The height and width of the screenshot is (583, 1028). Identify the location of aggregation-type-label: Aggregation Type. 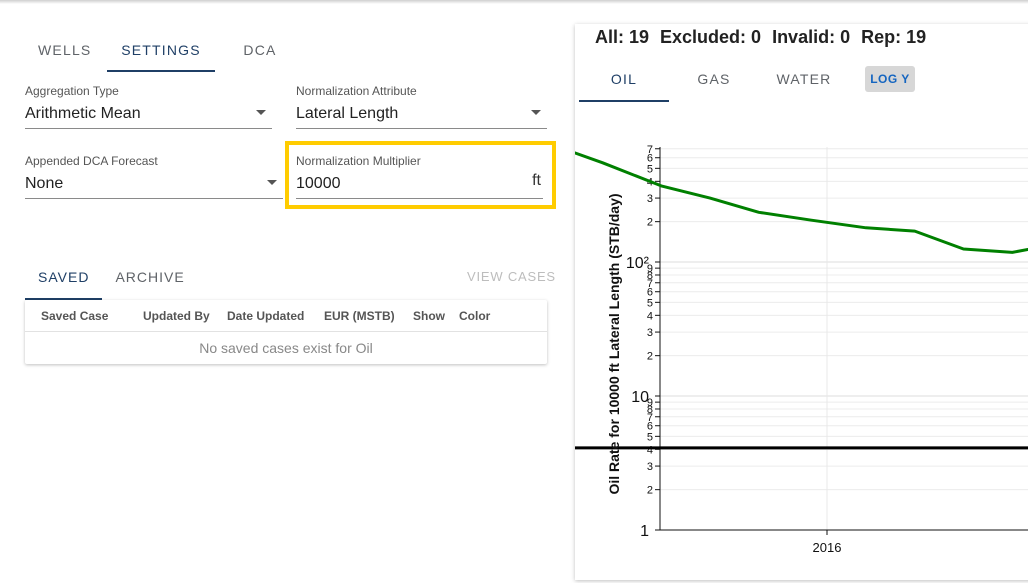
(72, 91).